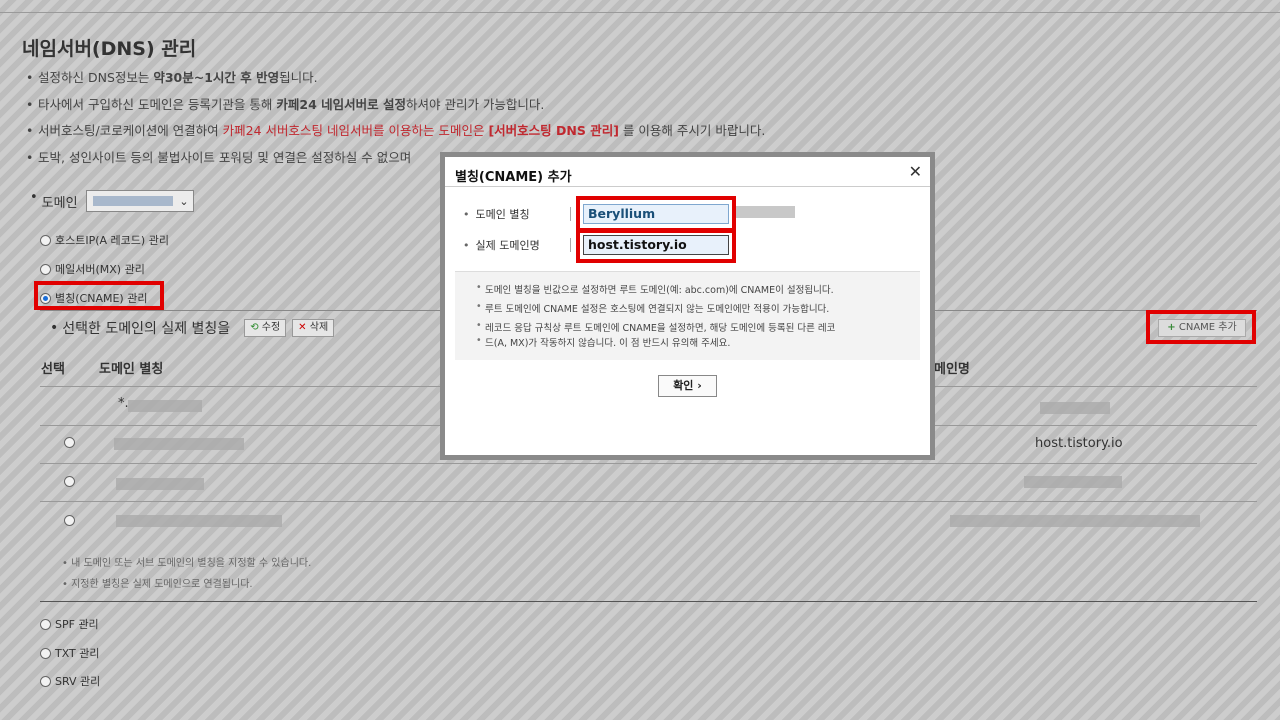 The height and width of the screenshot is (720, 1280). What do you see at coordinates (59, 203) in the screenshot?
I see `domain-label: 도메인` at bounding box center [59, 203].